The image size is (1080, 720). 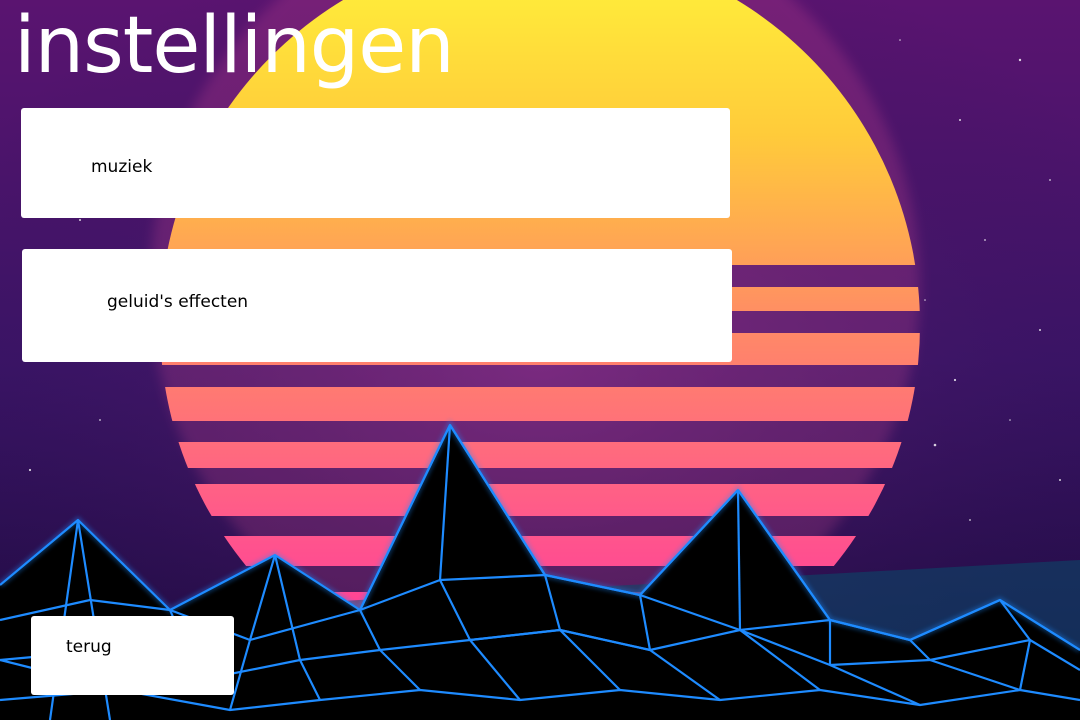 What do you see at coordinates (178, 302) in the screenshot?
I see `sound-effects-button-label: geluid's effecten` at bounding box center [178, 302].